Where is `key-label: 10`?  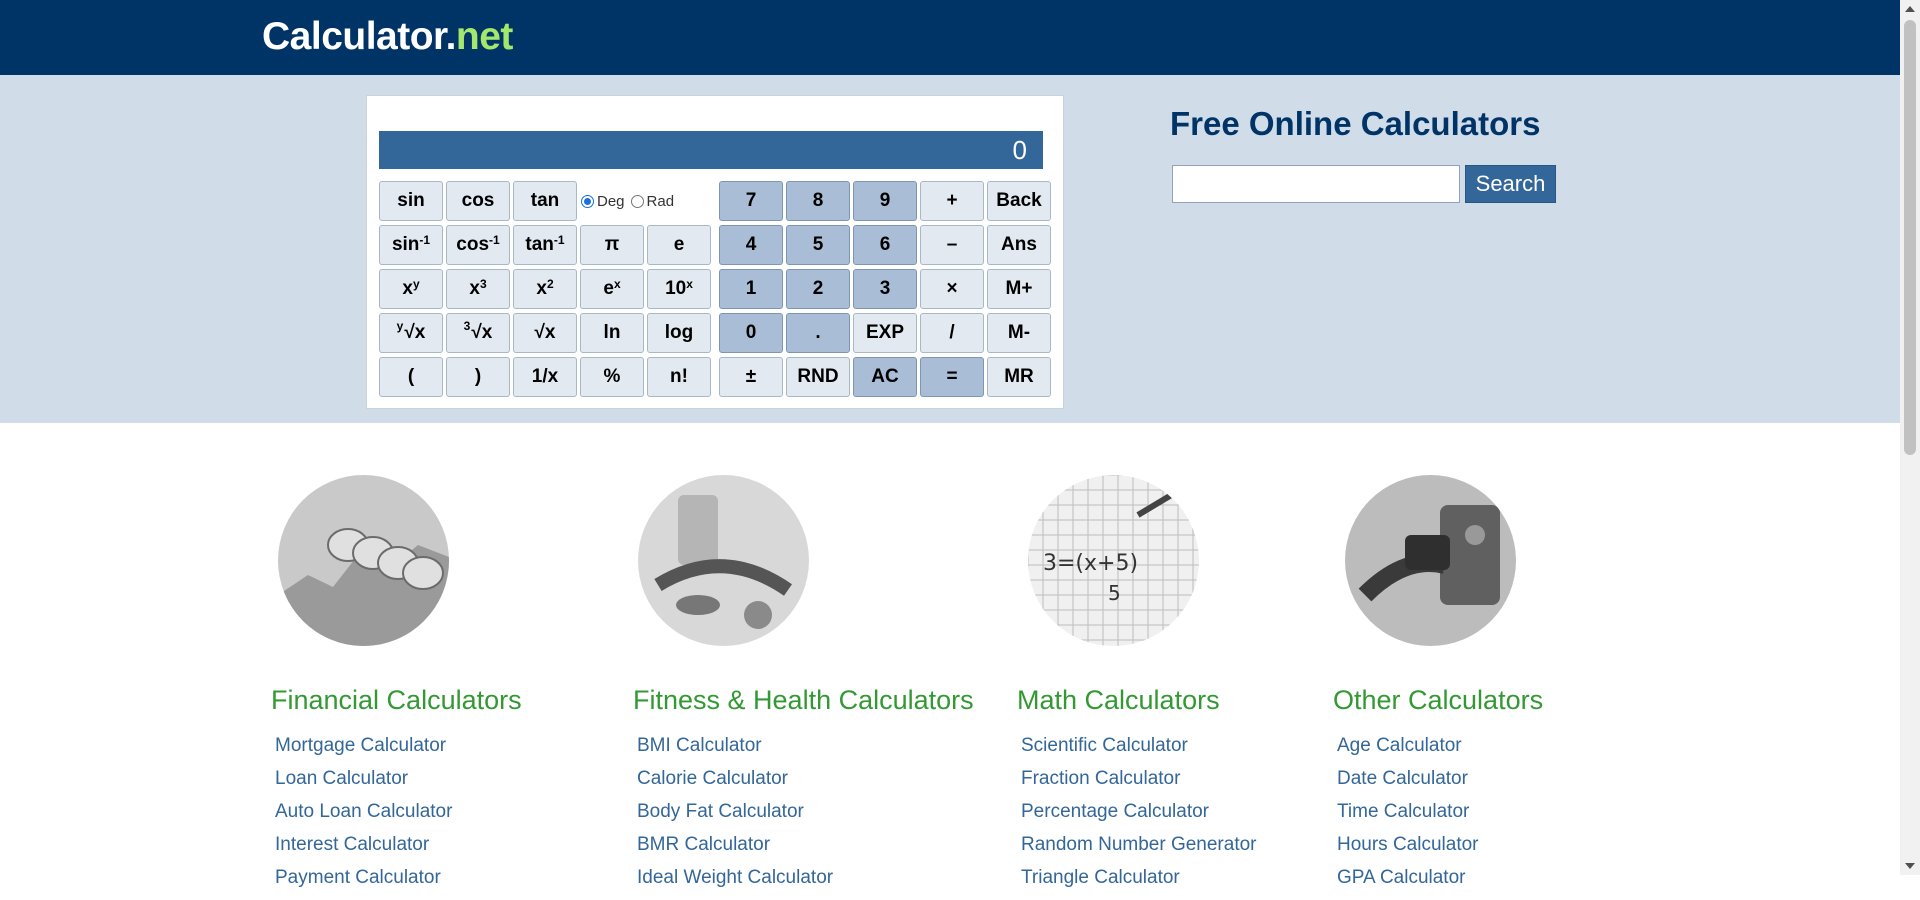
key-label: 10 is located at coordinates (676, 288).